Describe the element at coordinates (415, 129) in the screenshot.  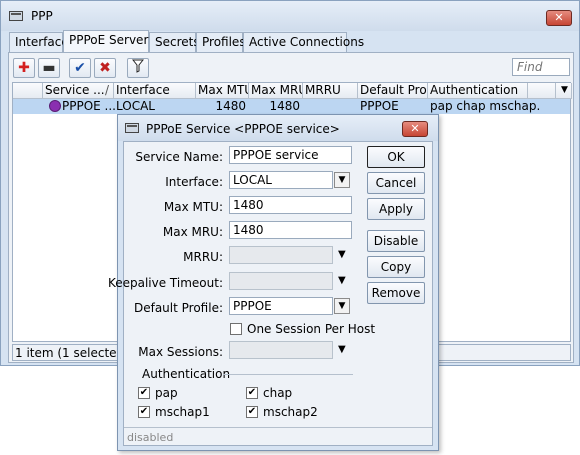
I see `dialog-close-button: ✕` at that location.